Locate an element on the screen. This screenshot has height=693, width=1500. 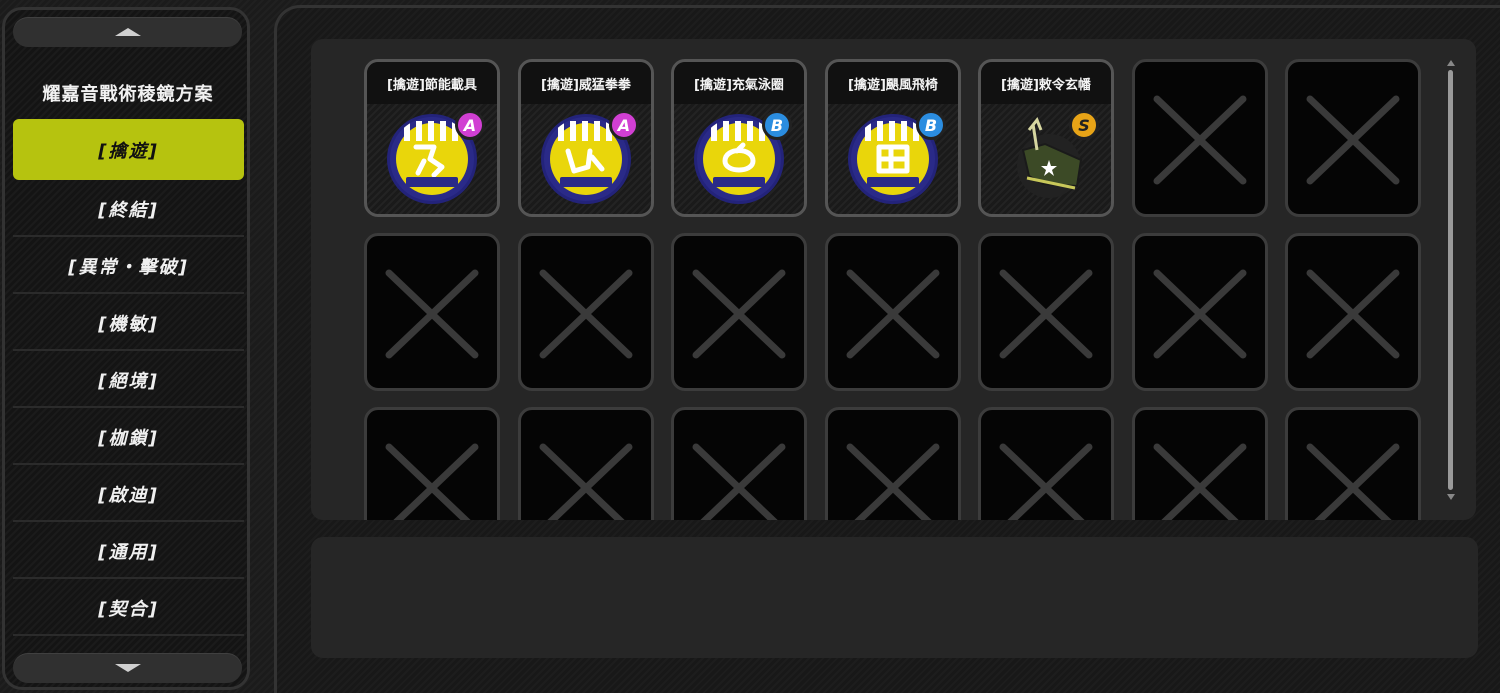
scrollbar-thumb is located at coordinates (1450, 280).